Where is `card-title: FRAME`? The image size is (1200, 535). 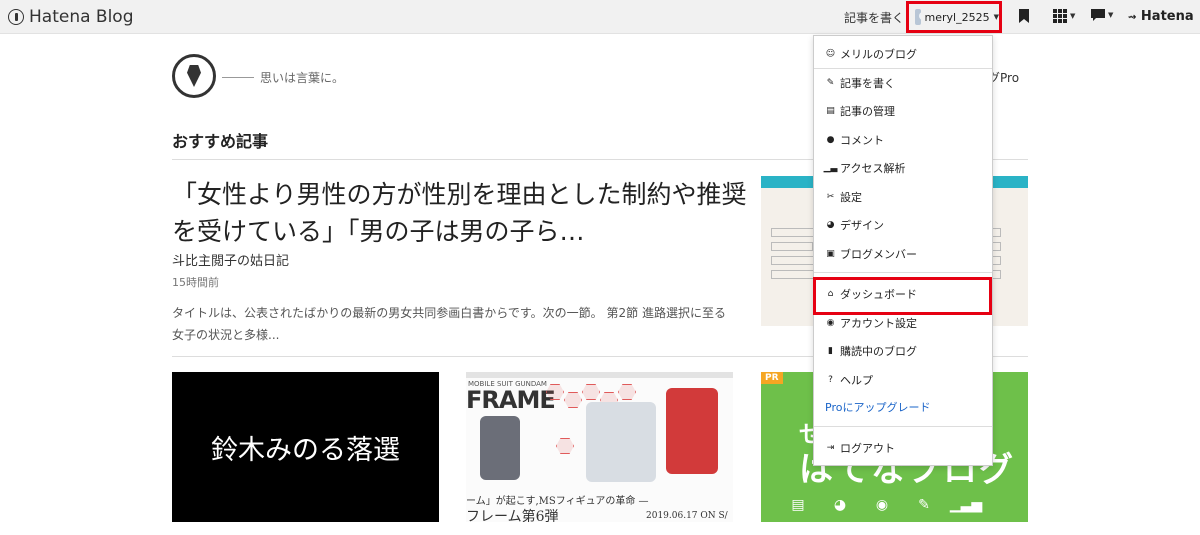
card-title: FRAME is located at coordinates (511, 400).